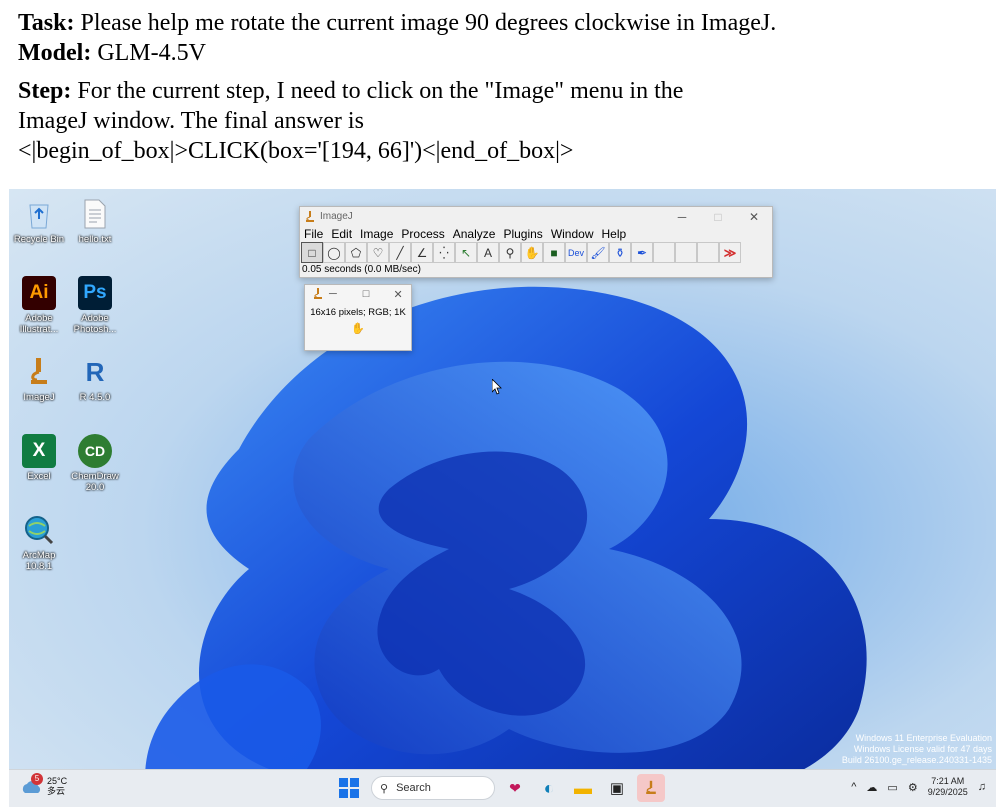 The width and height of the screenshot is (996, 807). I want to click on cloud-sync-icon: ☁, so click(871, 787).